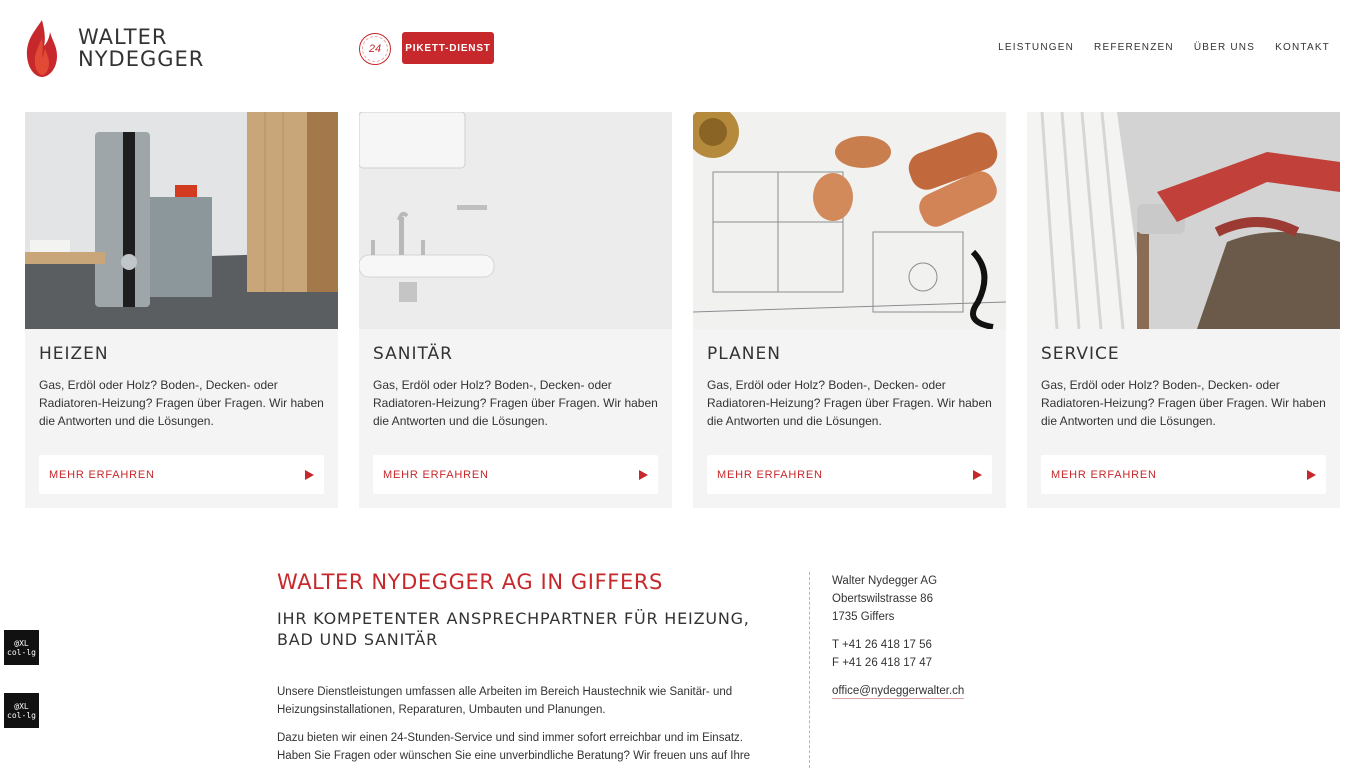  Describe the element at coordinates (74, 354) in the screenshot. I see `card-title: HEIZEN` at that location.